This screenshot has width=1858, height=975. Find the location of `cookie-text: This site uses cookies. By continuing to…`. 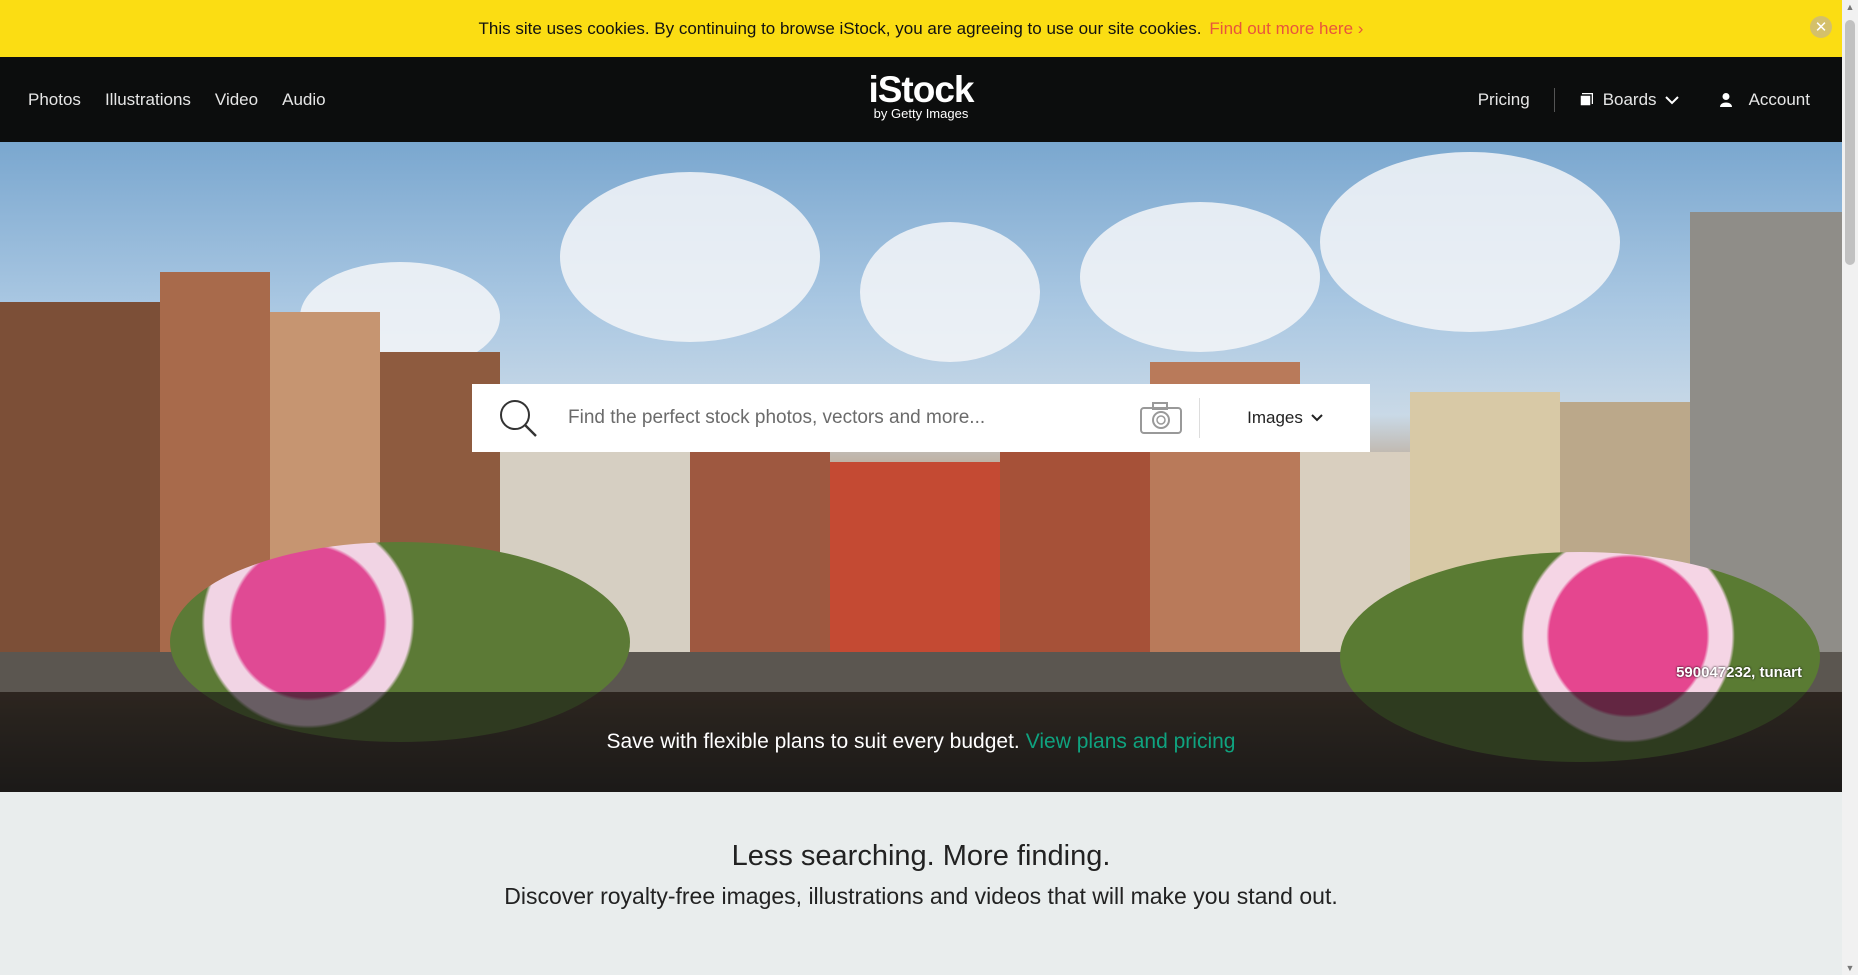

cookie-text: This site uses cookies. By continuing to… is located at coordinates (840, 28).